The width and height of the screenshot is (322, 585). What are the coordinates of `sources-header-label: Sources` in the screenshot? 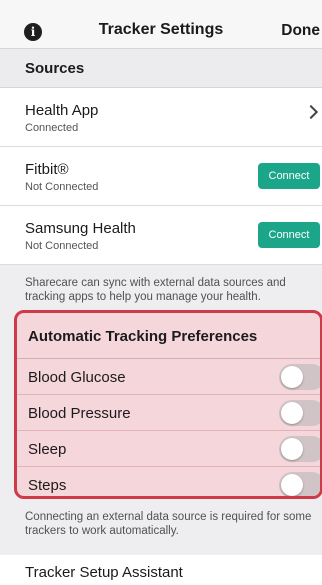 It's located at (55, 68).